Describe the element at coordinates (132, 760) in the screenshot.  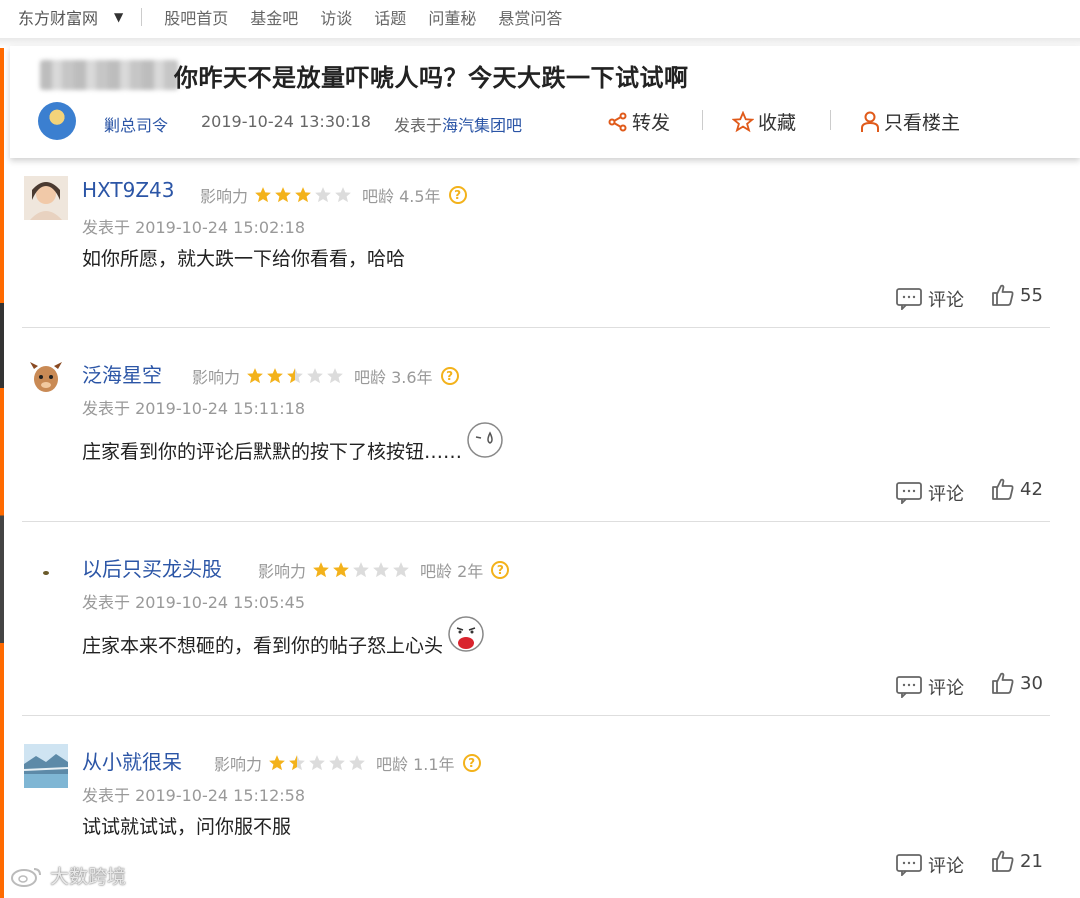
I see `comment-username: 从小就很呆` at that location.